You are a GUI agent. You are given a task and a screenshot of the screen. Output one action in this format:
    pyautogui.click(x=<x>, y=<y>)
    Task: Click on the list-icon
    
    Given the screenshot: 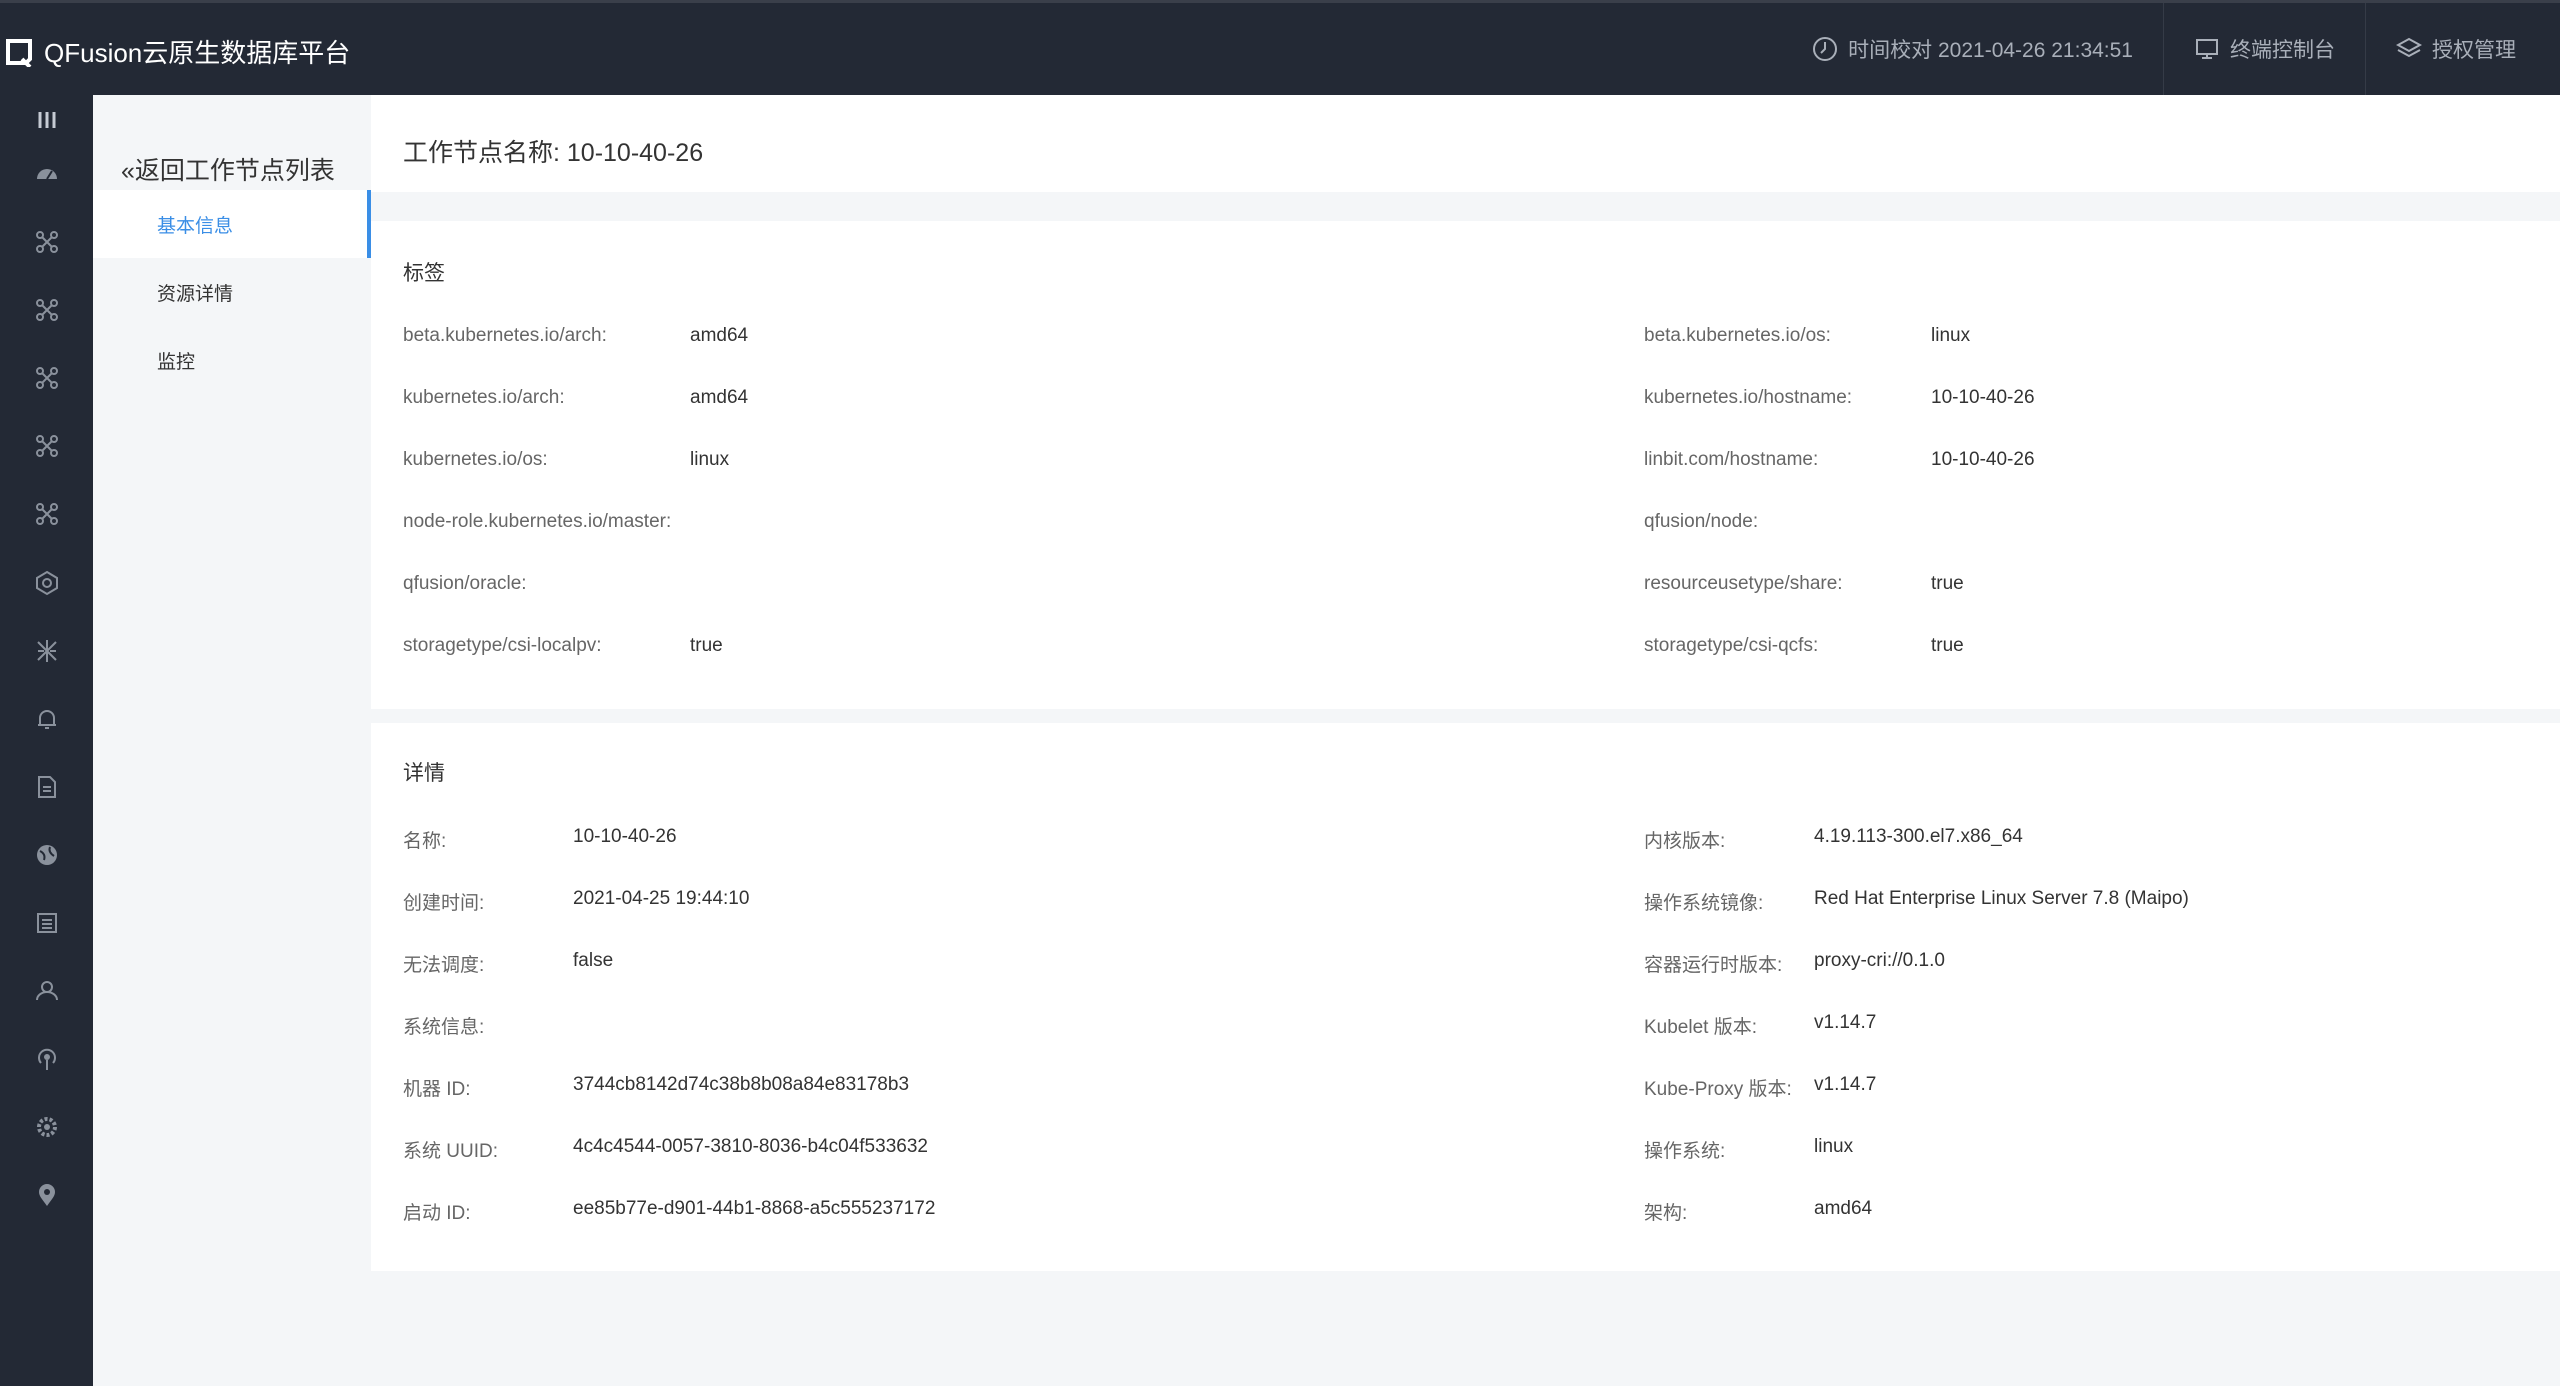 What is the action you would take?
    pyautogui.click(x=46, y=923)
    